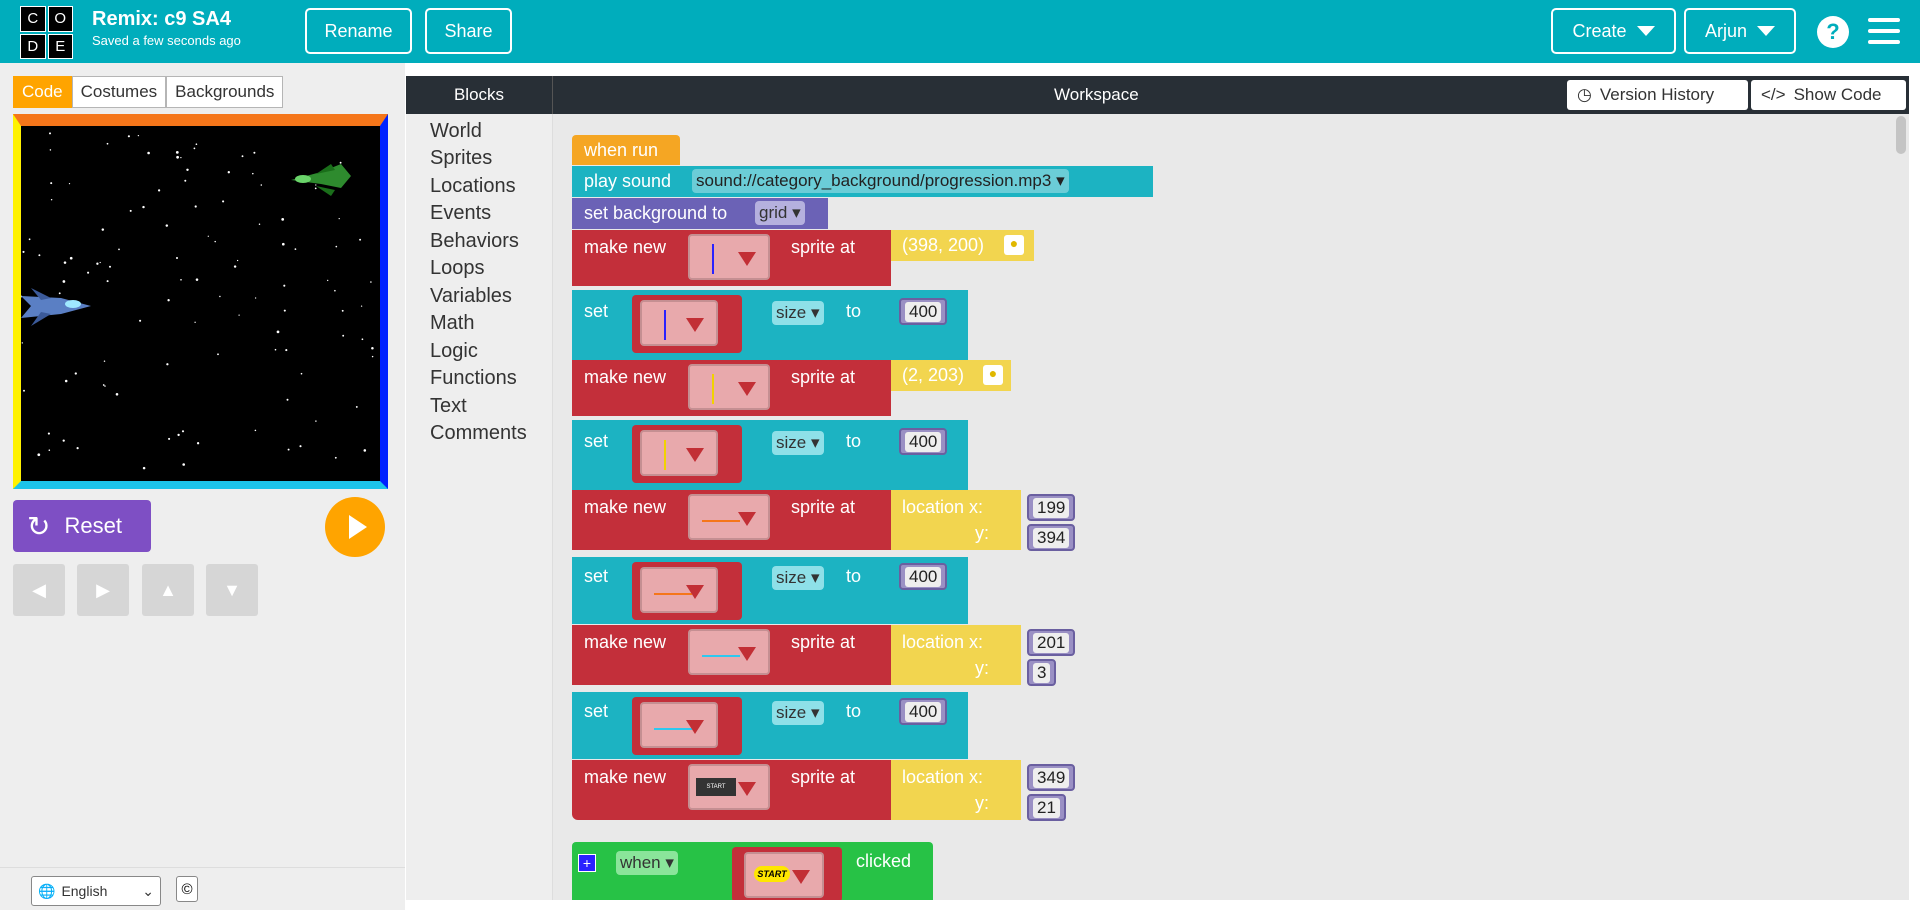  I want to click on left-arrow-button: ◀, so click(39, 590).